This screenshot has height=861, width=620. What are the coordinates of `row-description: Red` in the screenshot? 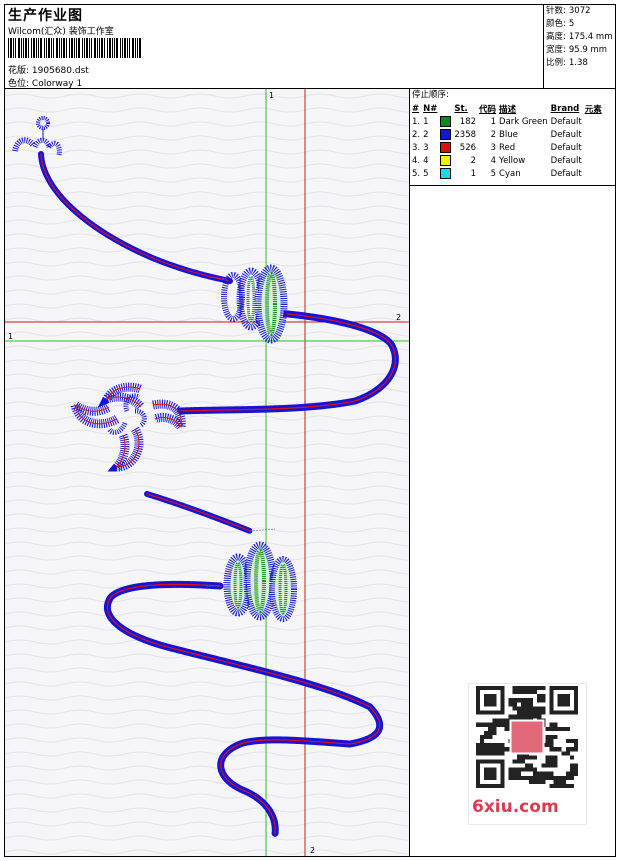 It's located at (507, 147).